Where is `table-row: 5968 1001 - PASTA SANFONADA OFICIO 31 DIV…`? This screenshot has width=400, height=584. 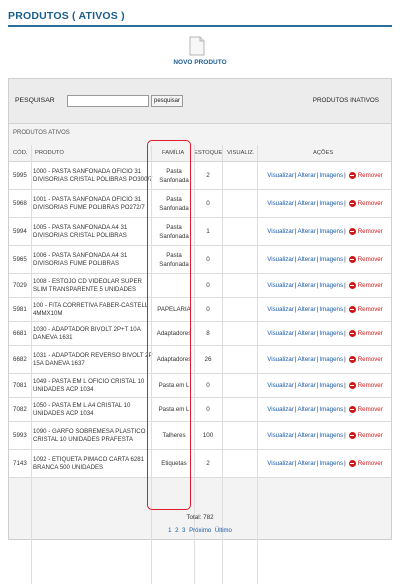
table-row: 5968 1001 - PASTA SANFONADA OFICIO 31 DIV… is located at coordinates (200, 204).